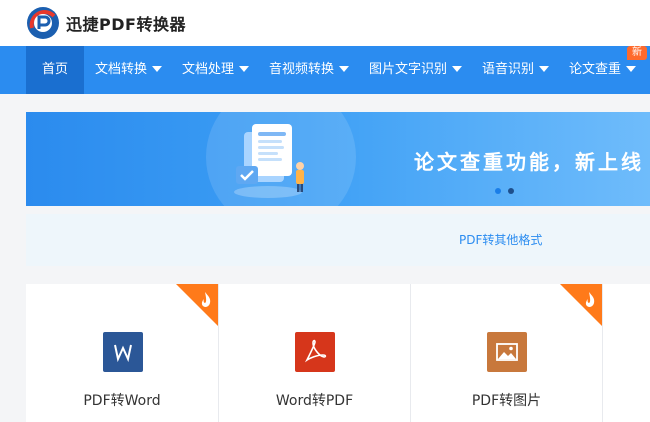 Image resolution: width=650 pixels, height=422 pixels. I want to click on format-tab-bar: PDF转其他格式, so click(338, 240).